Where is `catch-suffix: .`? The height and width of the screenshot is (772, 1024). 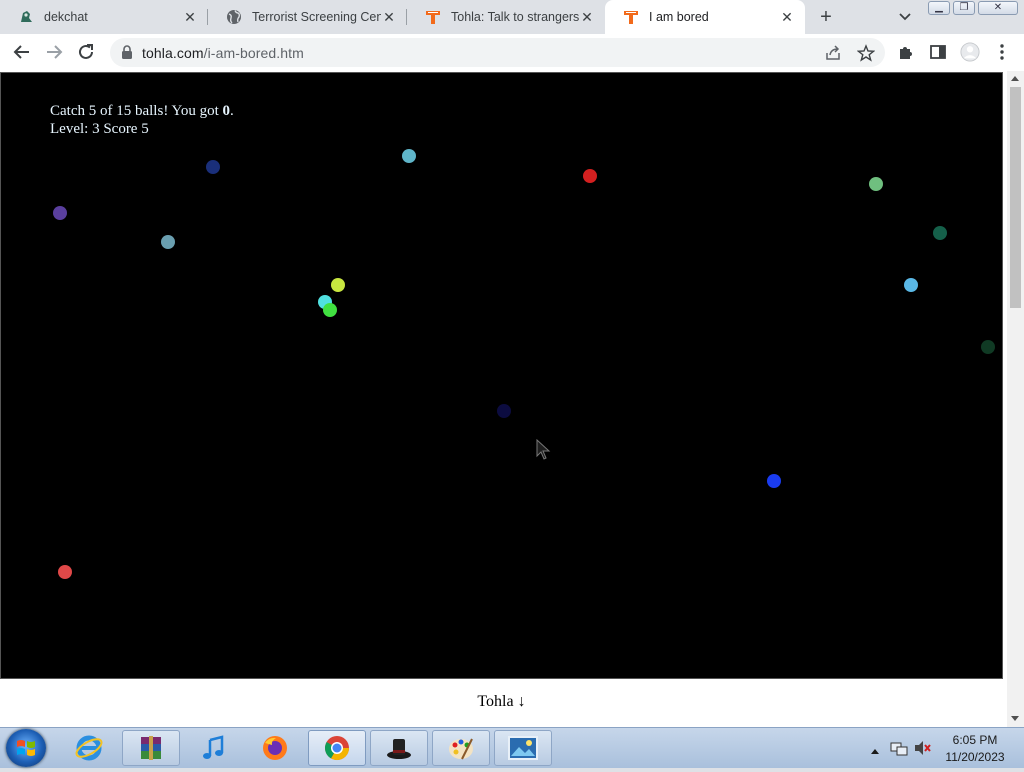 catch-suffix: . is located at coordinates (232, 111).